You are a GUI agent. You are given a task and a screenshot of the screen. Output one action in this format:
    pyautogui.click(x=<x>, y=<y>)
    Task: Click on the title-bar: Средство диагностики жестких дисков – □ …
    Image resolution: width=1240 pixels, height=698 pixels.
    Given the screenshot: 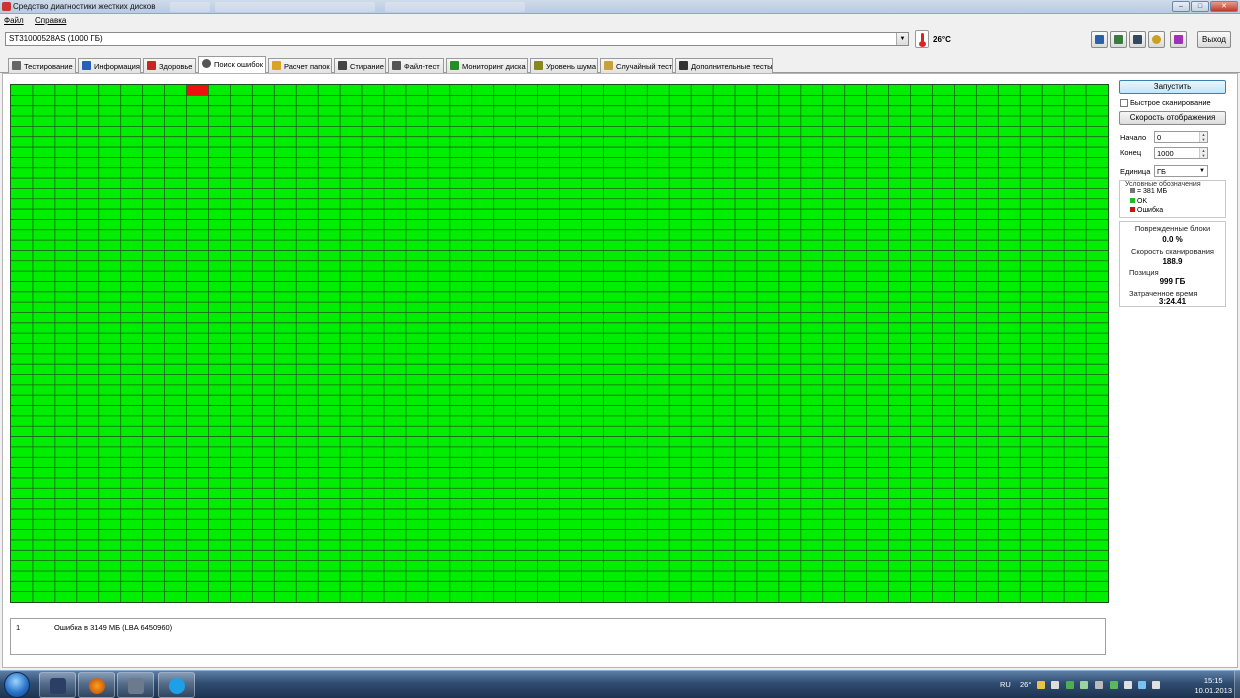 What is the action you would take?
    pyautogui.click(x=620, y=7)
    